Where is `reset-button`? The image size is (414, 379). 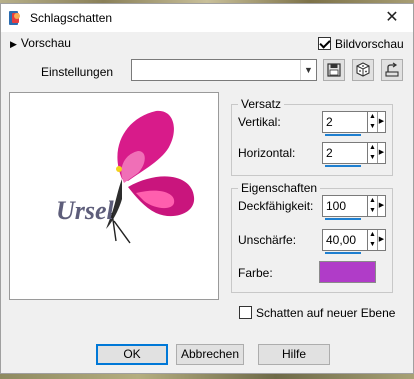 reset-button is located at coordinates (392, 70).